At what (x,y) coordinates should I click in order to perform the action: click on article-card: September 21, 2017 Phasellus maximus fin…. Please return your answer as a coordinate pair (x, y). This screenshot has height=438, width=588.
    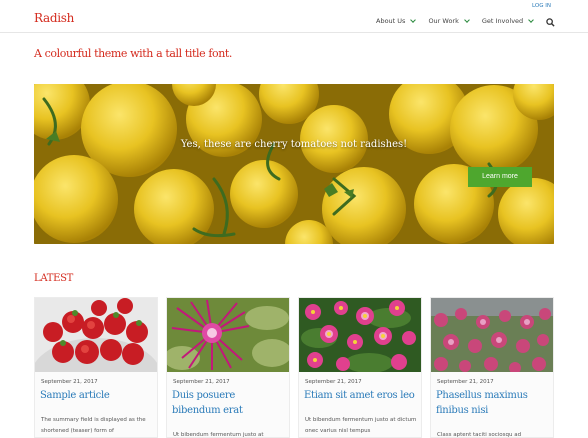
    Looking at the image, I should click on (492, 367).